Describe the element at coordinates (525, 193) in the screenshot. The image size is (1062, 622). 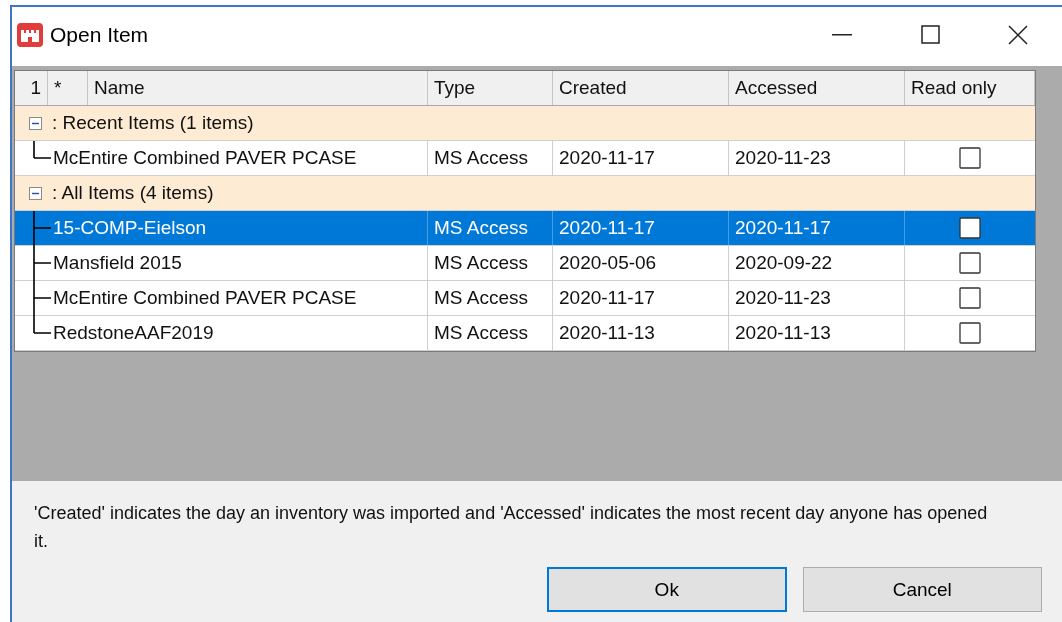
I see `group-row: : All Items (4 items)` at that location.